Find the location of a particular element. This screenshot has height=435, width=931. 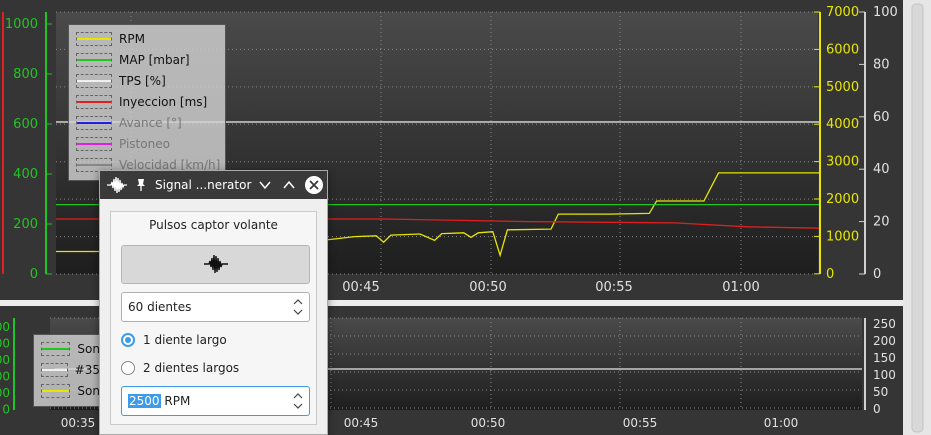

legend-label: MAP [mbar] is located at coordinates (154, 59).